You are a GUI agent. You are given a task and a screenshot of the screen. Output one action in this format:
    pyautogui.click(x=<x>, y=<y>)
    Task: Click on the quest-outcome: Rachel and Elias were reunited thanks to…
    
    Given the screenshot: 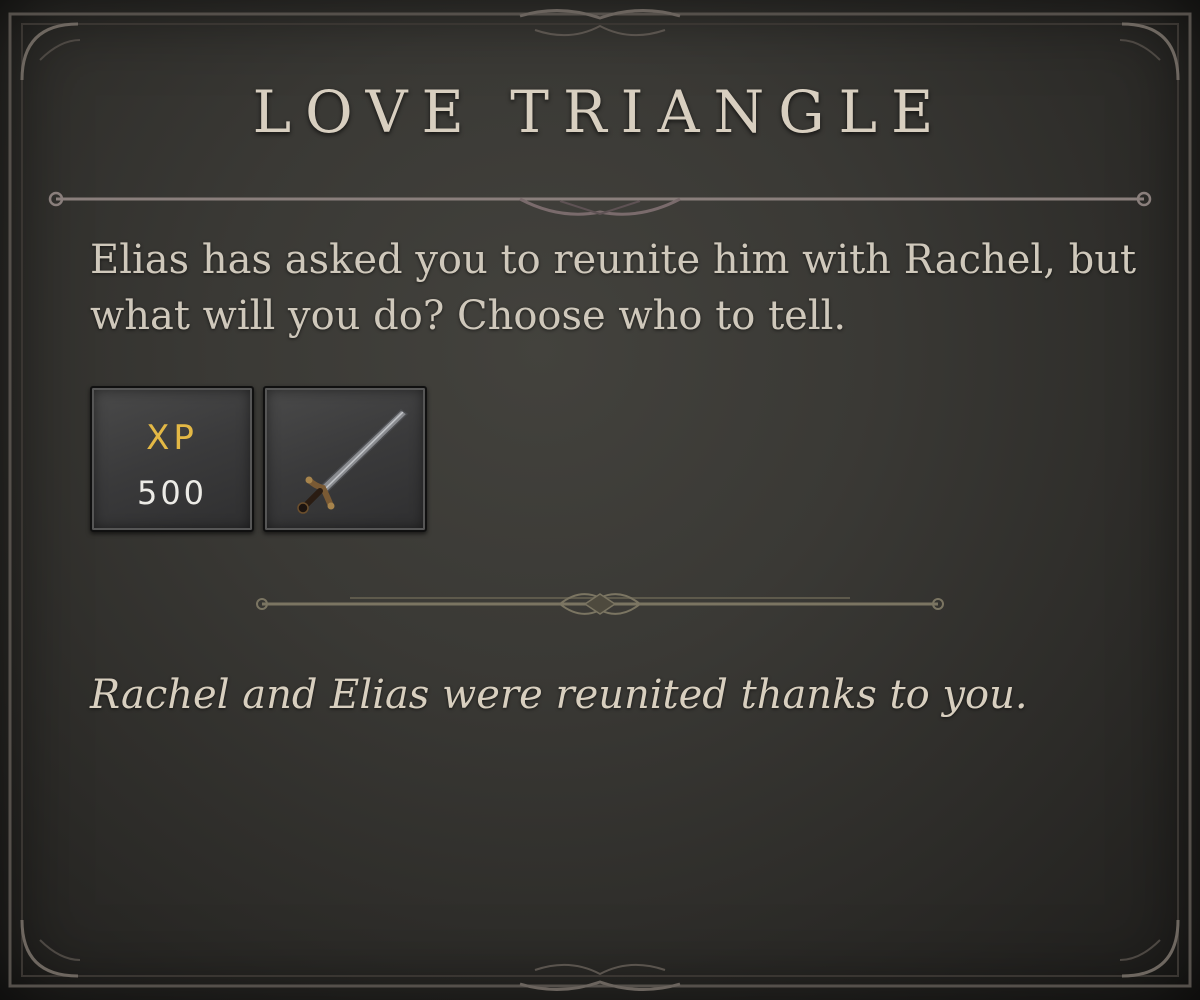 What is the action you would take?
    pyautogui.click(x=559, y=695)
    